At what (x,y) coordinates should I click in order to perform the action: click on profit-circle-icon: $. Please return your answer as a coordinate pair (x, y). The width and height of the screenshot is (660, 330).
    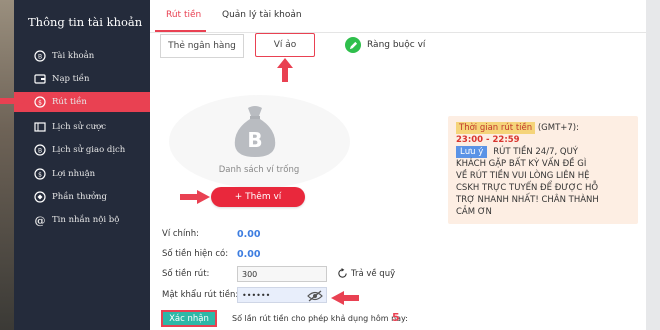
    Looking at the image, I should click on (40, 174).